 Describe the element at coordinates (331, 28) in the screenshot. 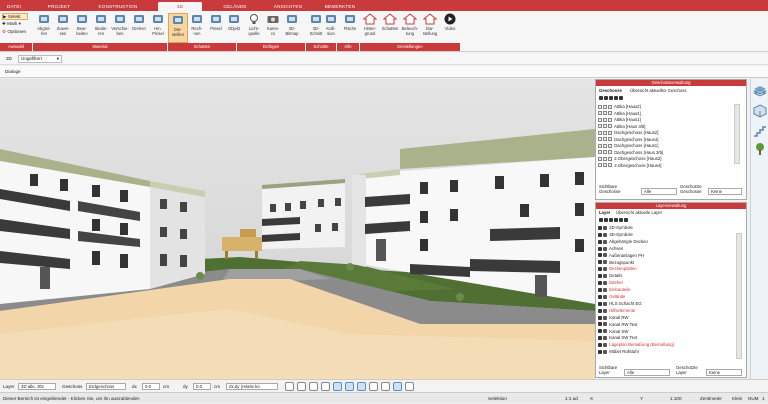

I see `ribbon-button-15: Kolli- sion` at that location.